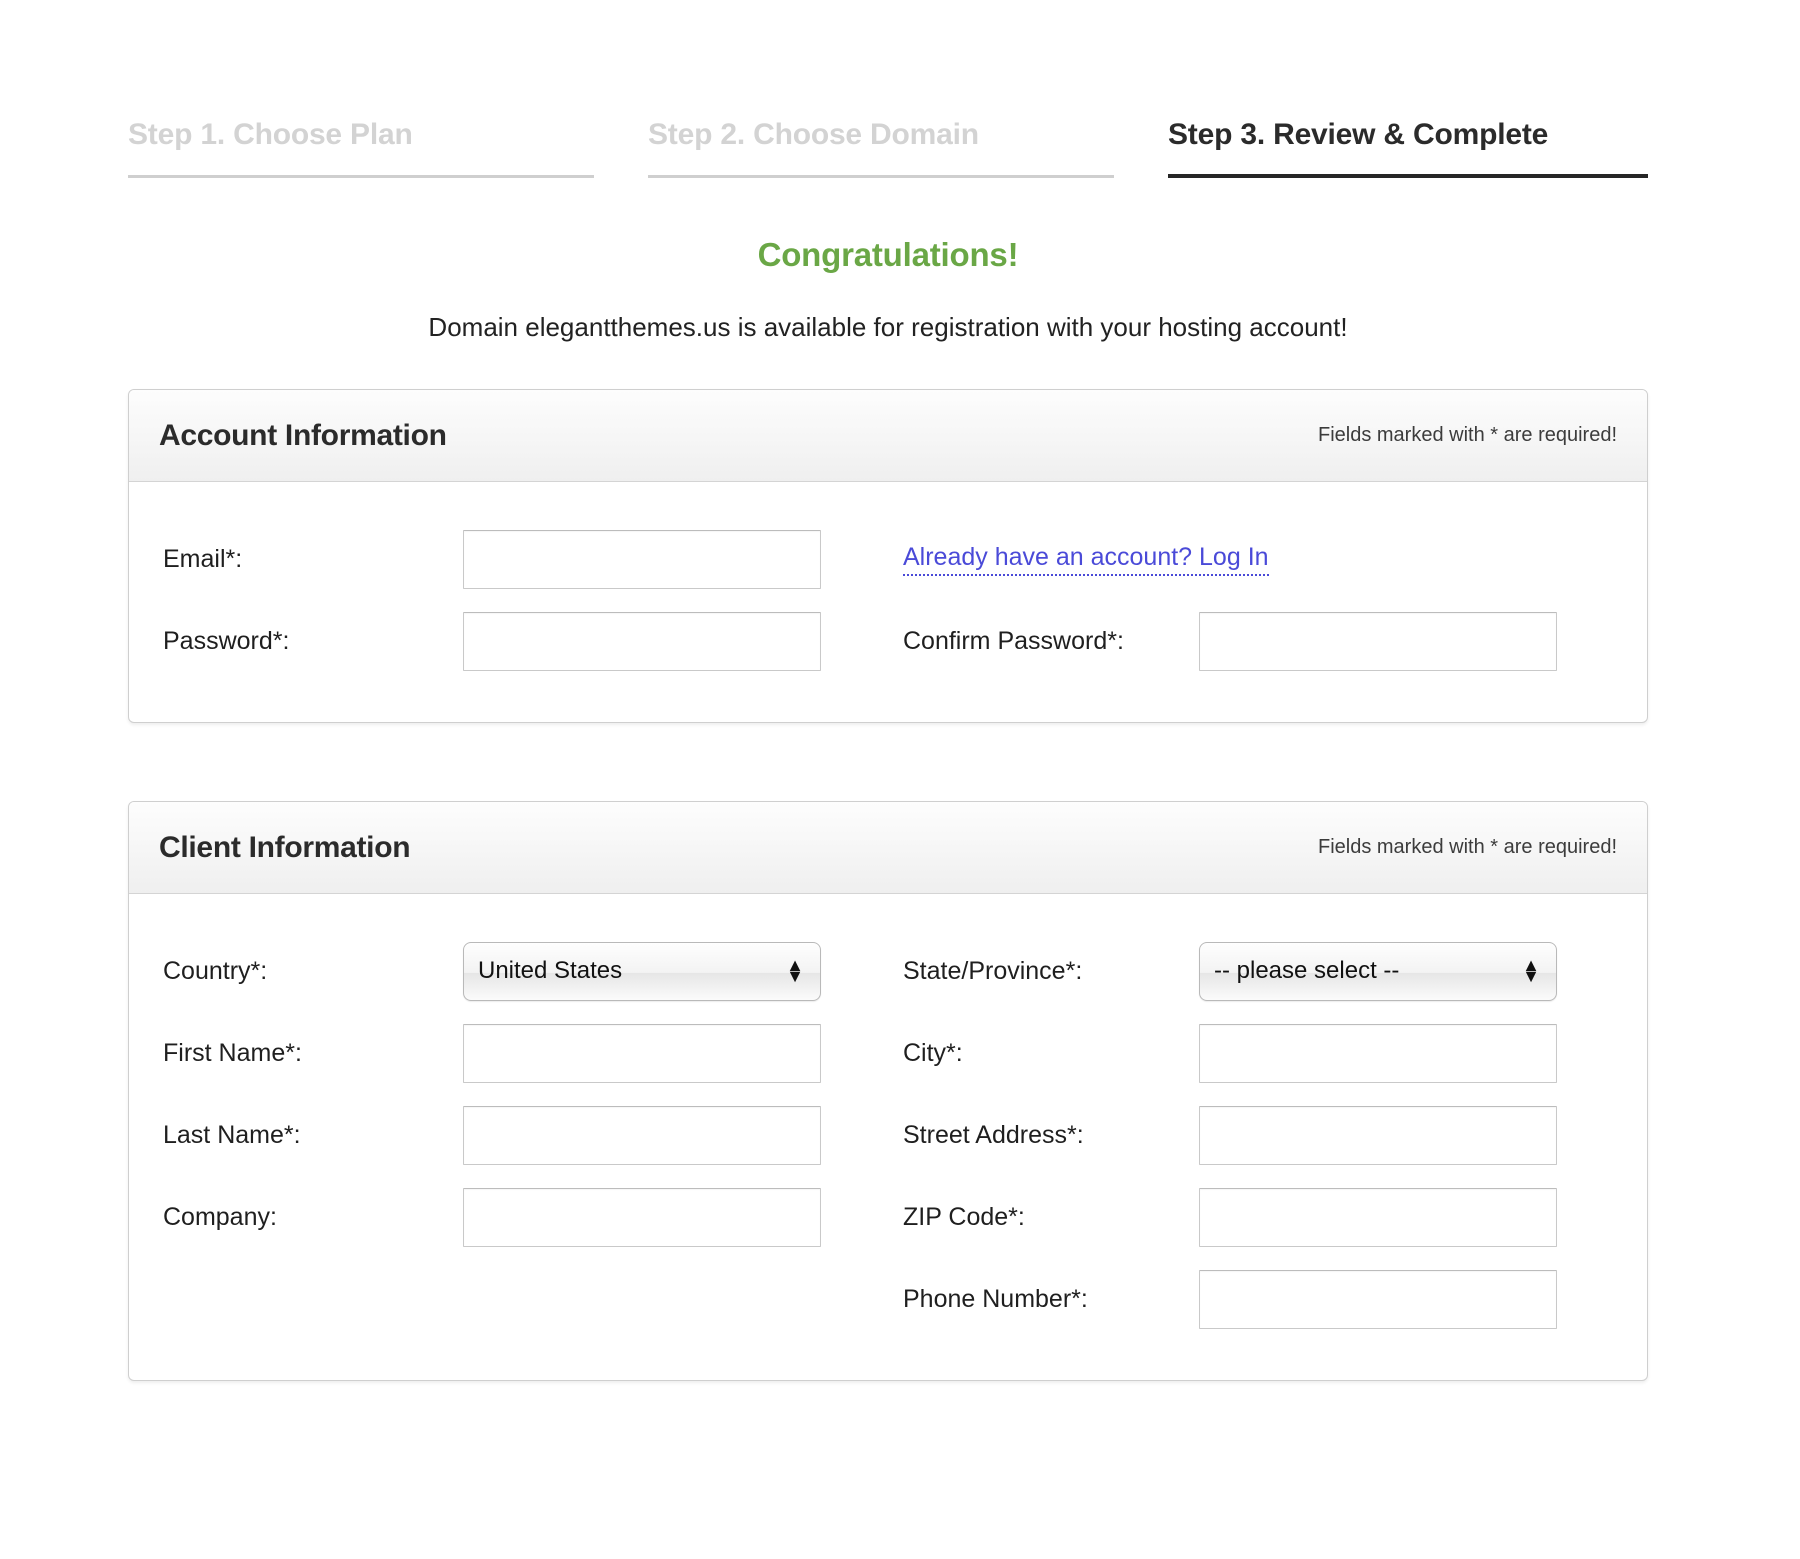  Describe the element at coordinates (642, 971) in the screenshot. I see `country-select: United States ▲ ▼` at that location.